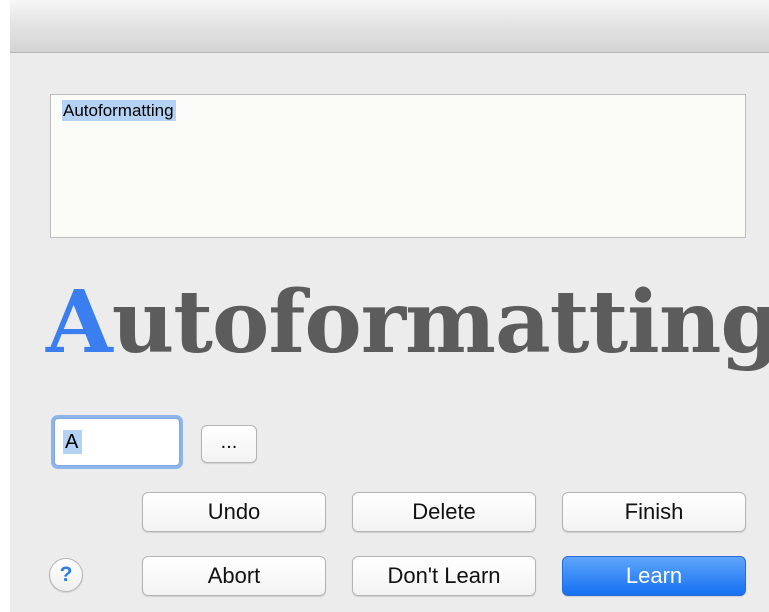 Image resolution: width=769 pixels, height=612 pixels. What do you see at coordinates (234, 512) in the screenshot?
I see `undo-button: Undo` at bounding box center [234, 512].